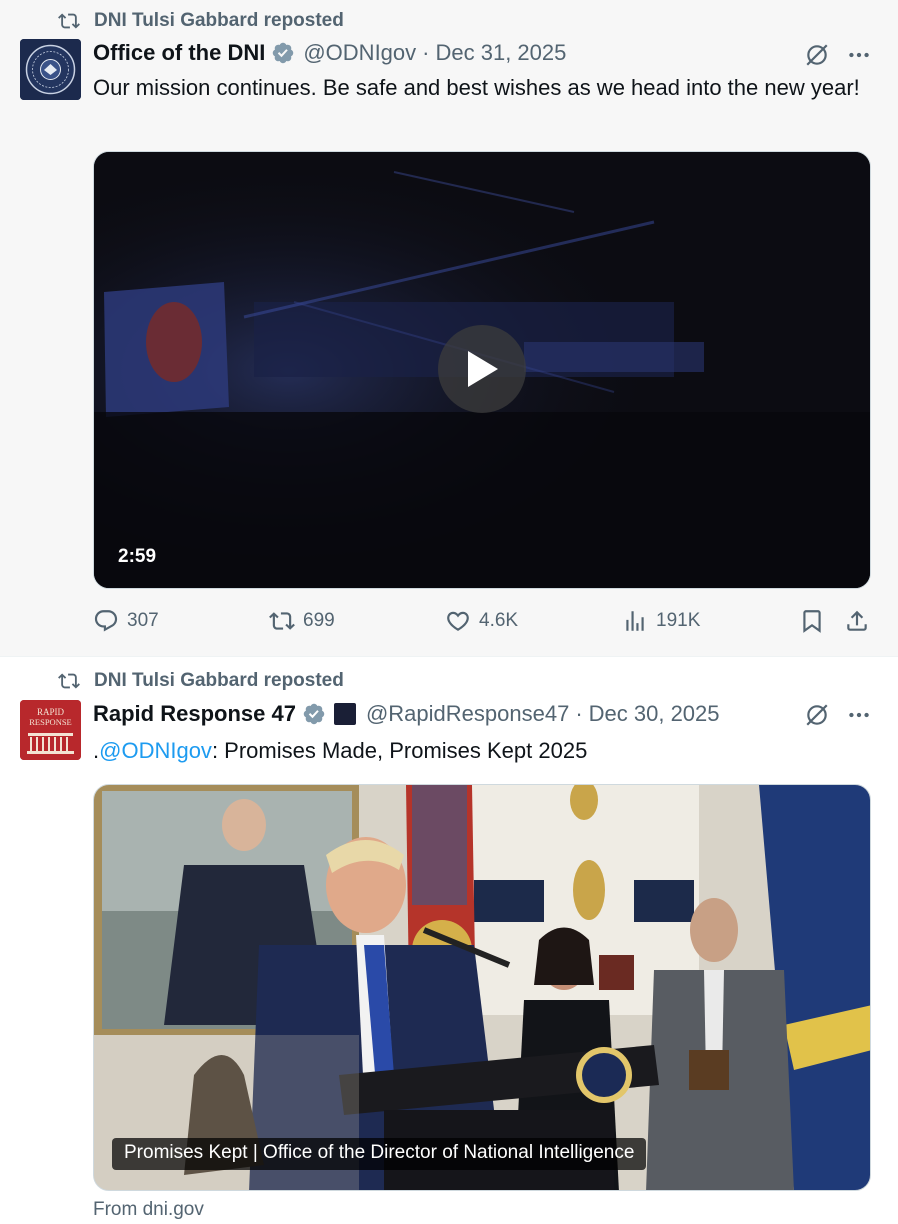  I want to click on post-date: Dec 31, 2025, so click(500, 53).